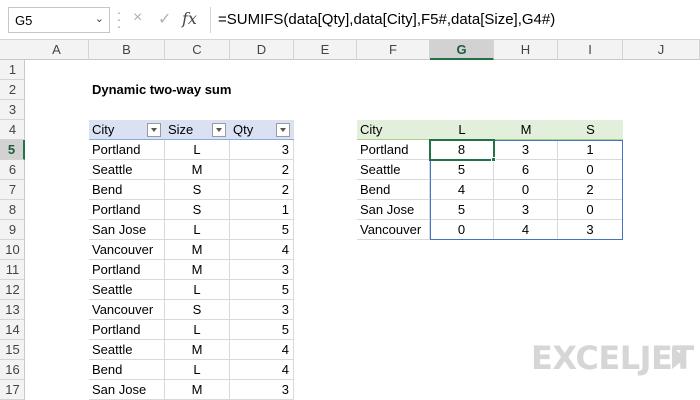  What do you see at coordinates (462, 150) in the screenshot?
I see `summary-value-cell: 8` at bounding box center [462, 150].